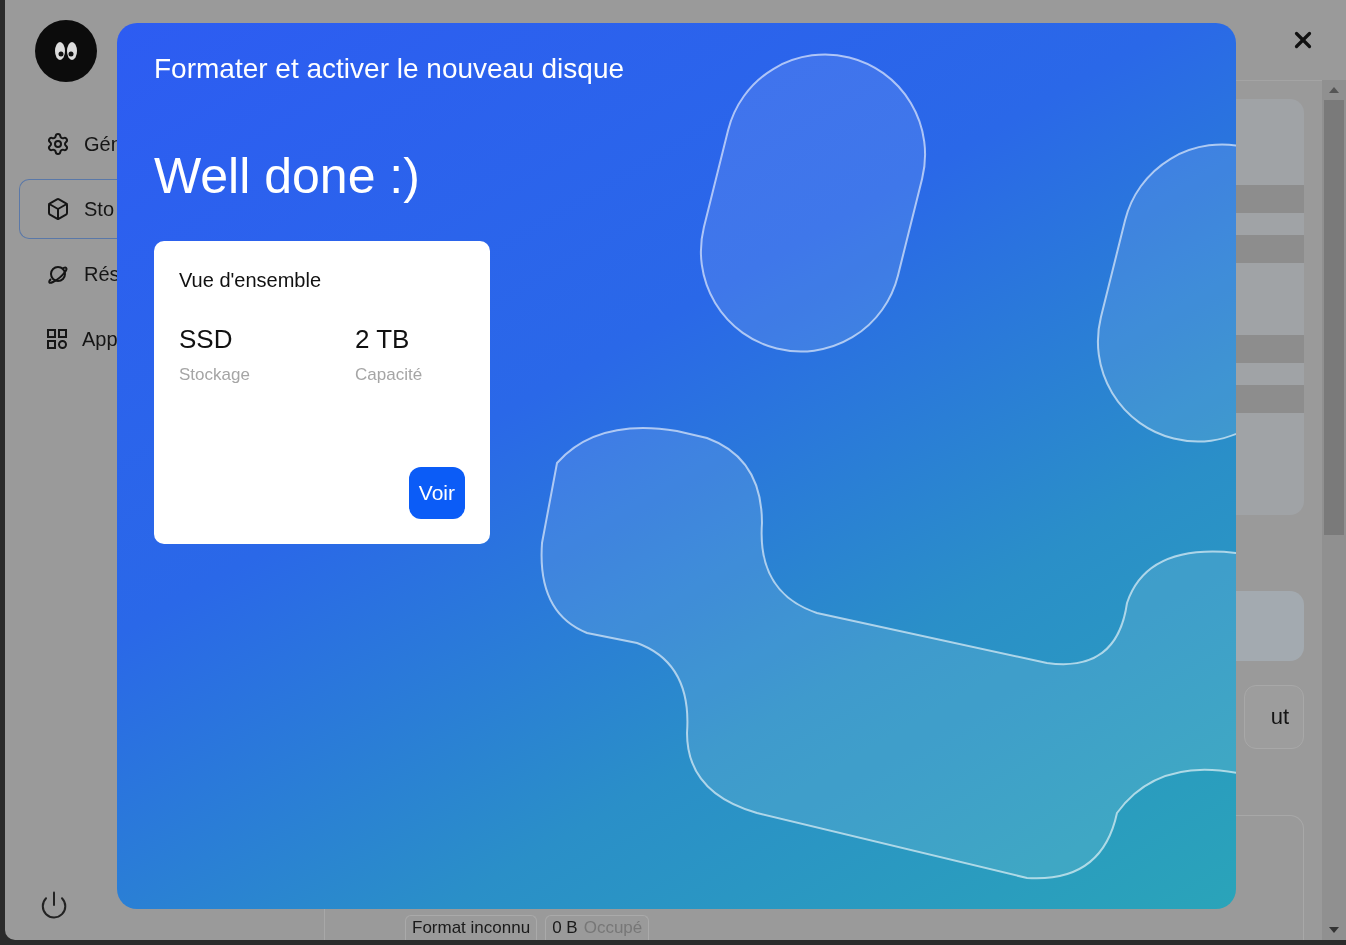 Image resolution: width=1346 pixels, height=945 pixels. I want to click on view-button: Voir, so click(436, 493).